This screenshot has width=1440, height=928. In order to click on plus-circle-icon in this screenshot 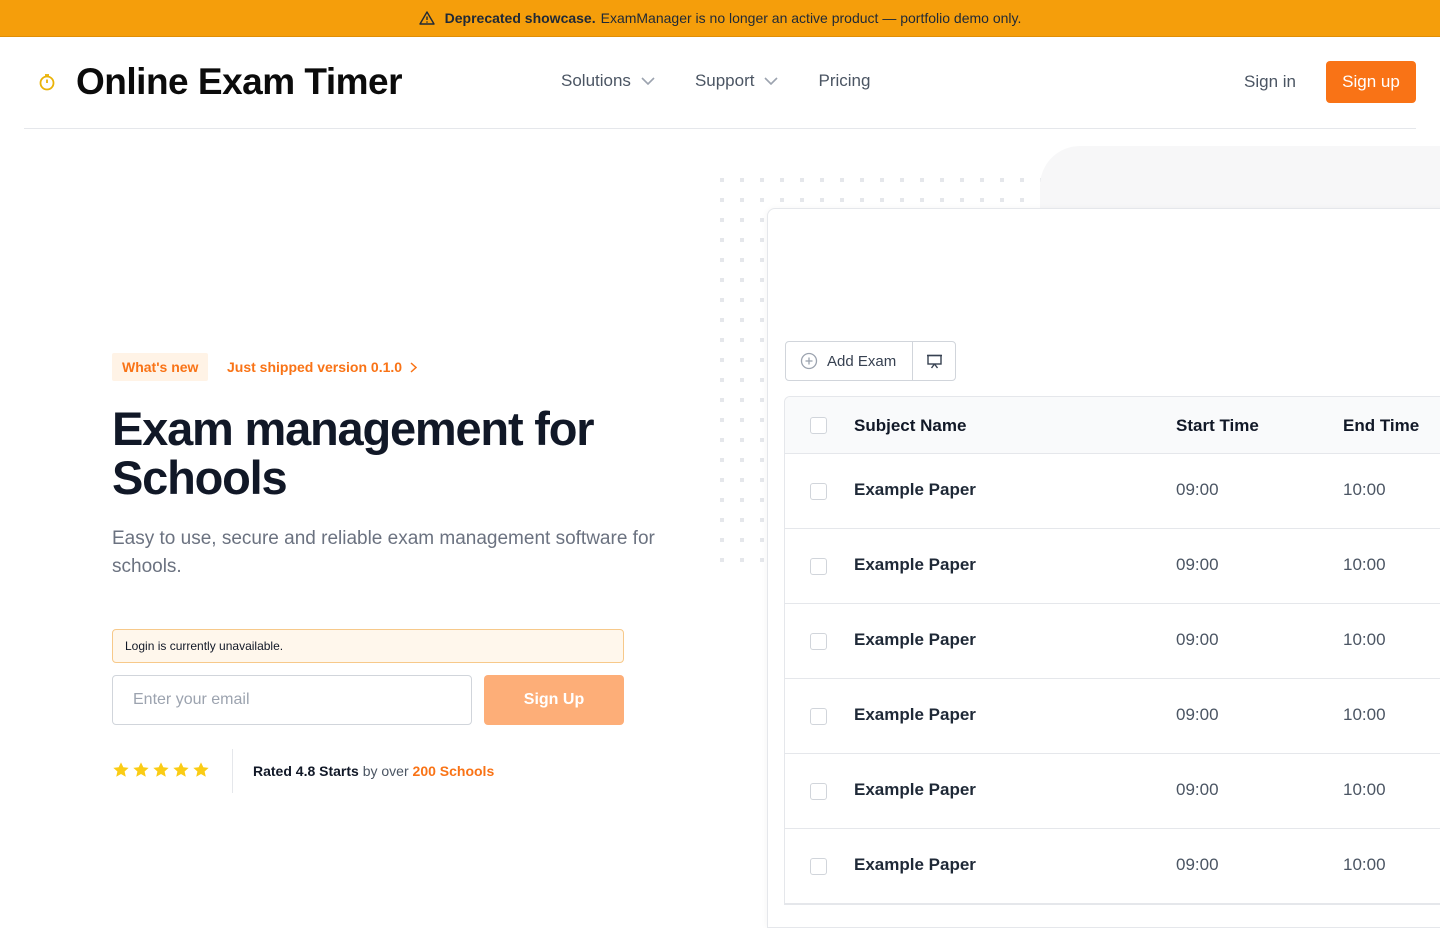, I will do `click(809, 361)`.